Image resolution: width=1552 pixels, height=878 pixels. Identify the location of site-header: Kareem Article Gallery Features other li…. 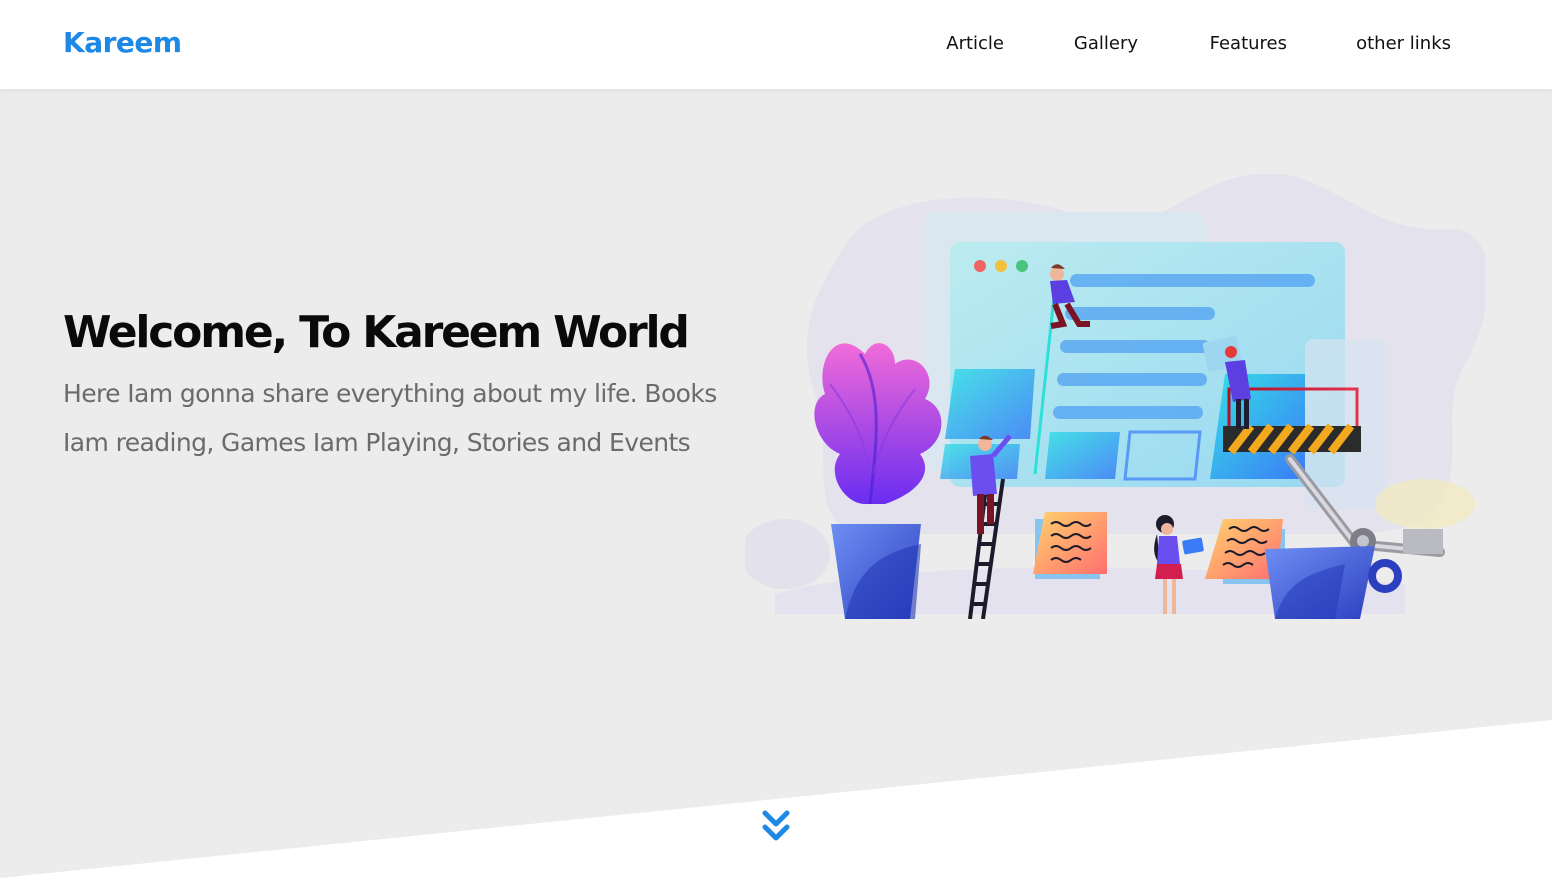
(776, 44).